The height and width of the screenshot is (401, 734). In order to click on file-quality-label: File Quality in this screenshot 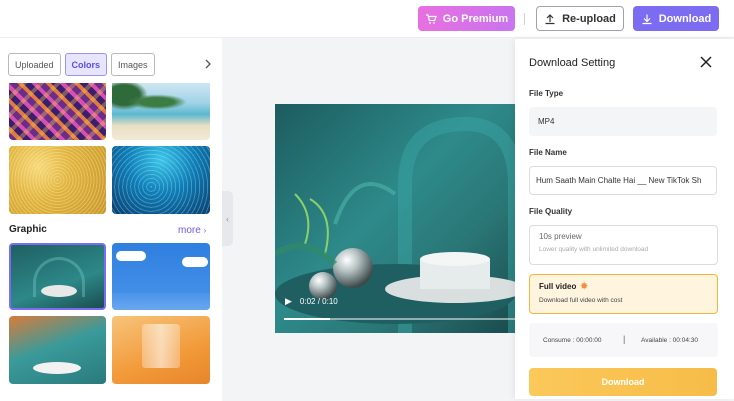, I will do `click(551, 211)`.